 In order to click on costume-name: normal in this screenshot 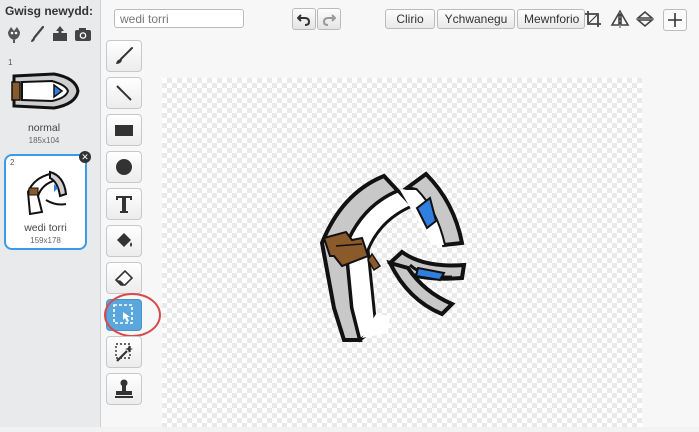, I will do `click(44, 128)`.